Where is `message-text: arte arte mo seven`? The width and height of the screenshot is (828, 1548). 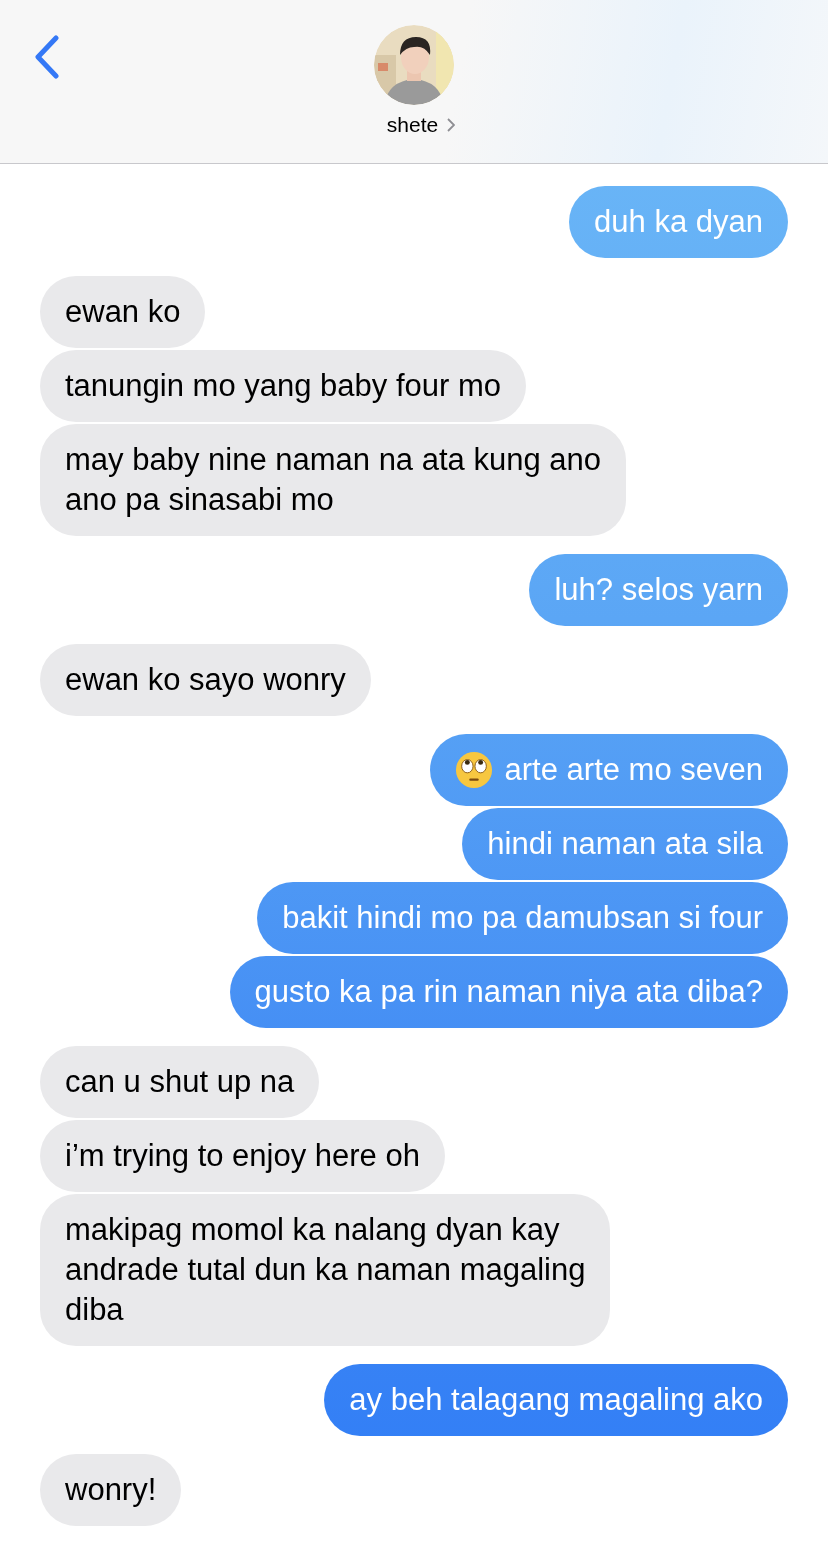
message-text: arte arte mo seven is located at coordinates (633, 770).